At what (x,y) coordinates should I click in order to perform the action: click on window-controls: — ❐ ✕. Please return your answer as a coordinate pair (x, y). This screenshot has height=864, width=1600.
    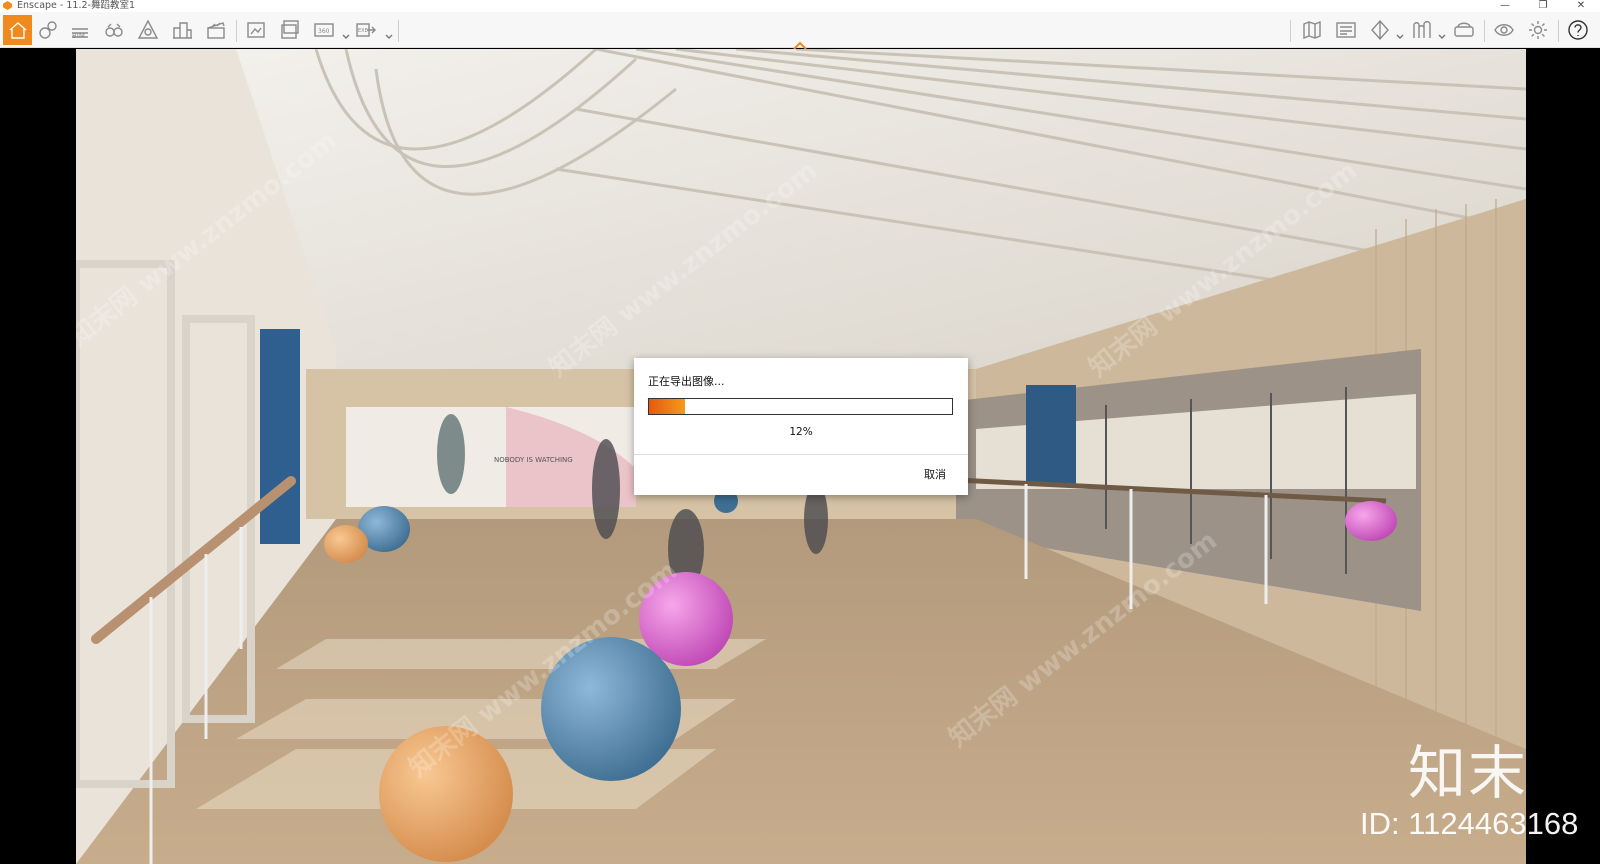
    Looking at the image, I should click on (1543, 6).